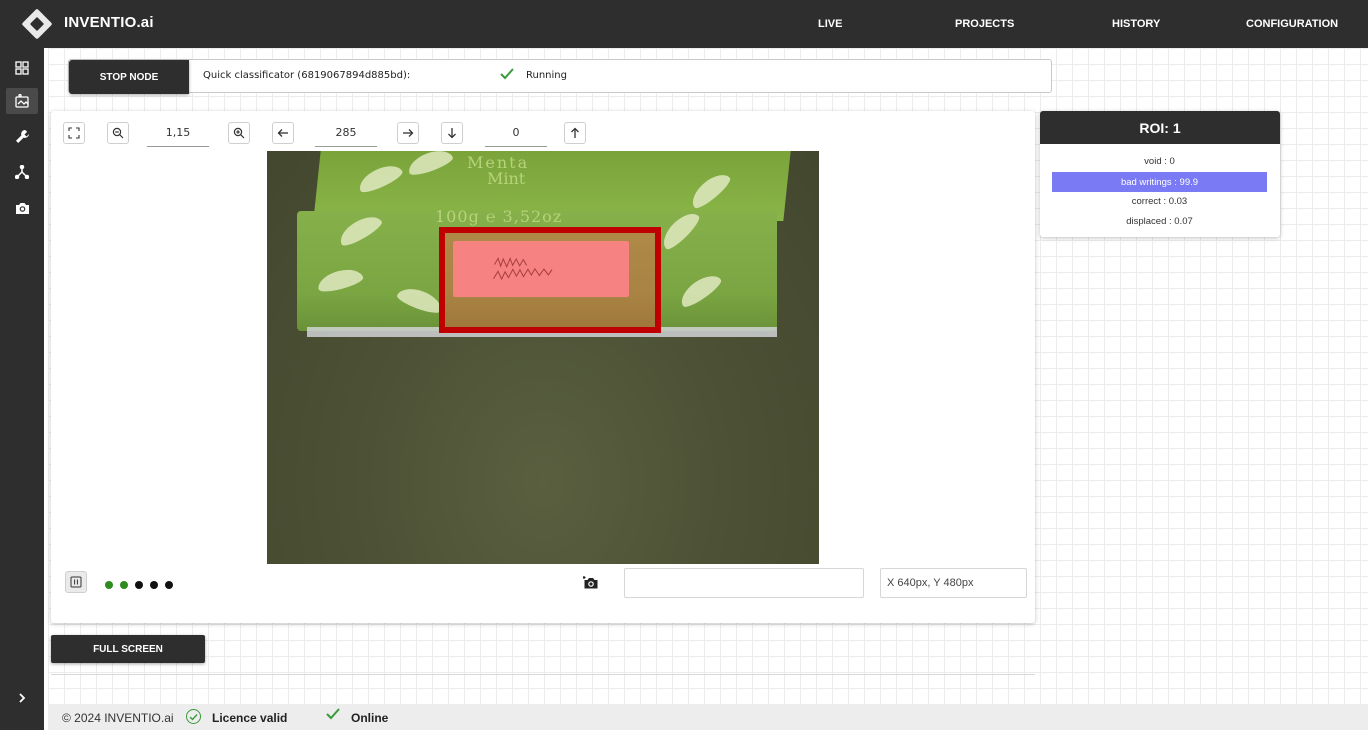 The image size is (1368, 730). I want to click on roi-title: ROI: 1, so click(1160, 127).